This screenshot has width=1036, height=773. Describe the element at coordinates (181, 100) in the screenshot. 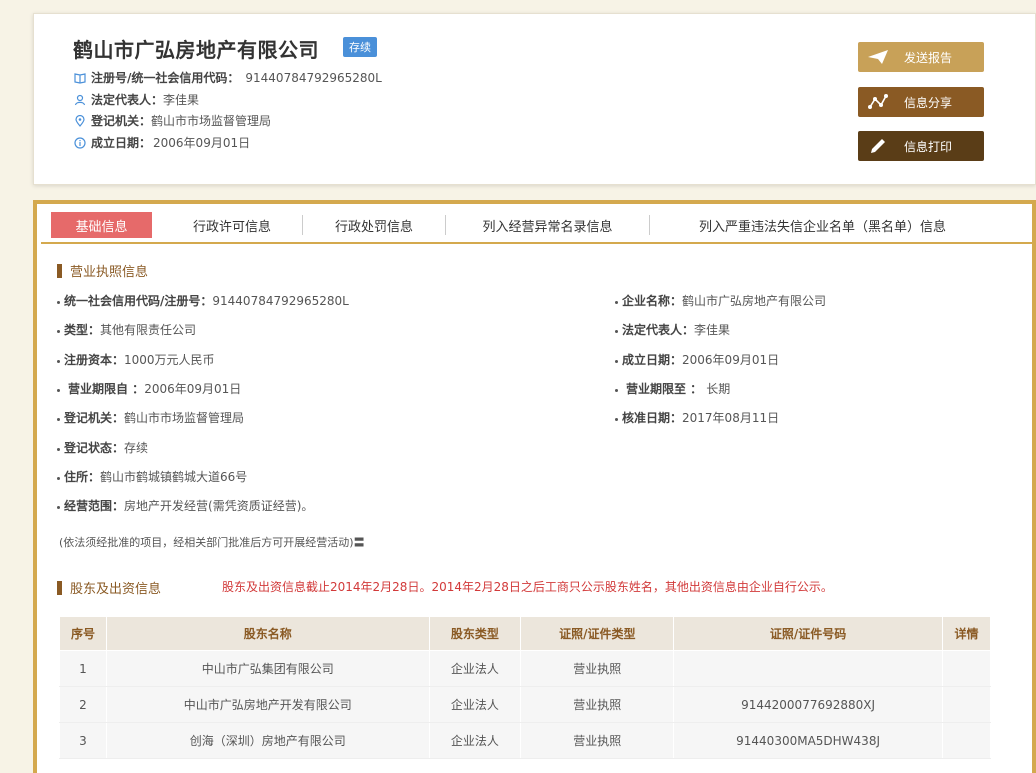

I see `legal-rep-value: 李佳果` at that location.